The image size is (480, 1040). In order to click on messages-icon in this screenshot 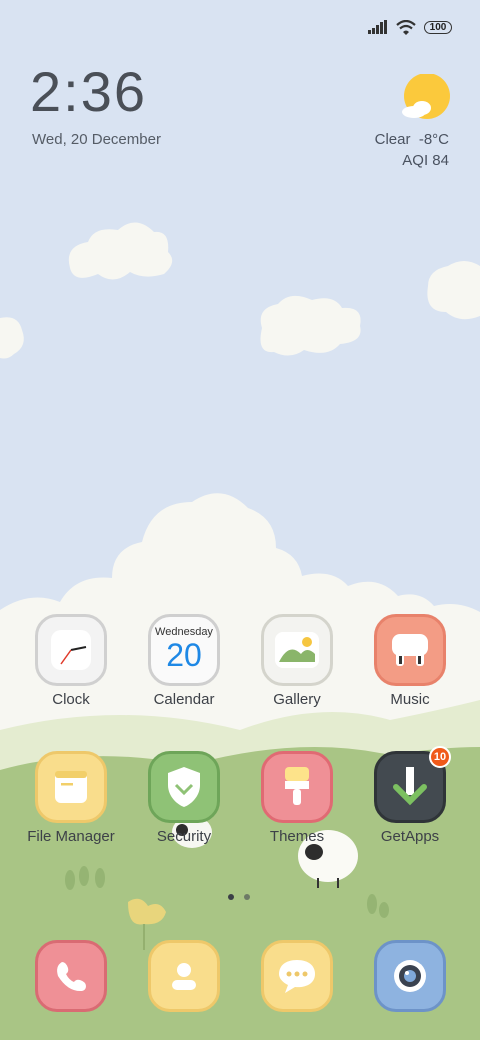, I will do `click(297, 976)`.